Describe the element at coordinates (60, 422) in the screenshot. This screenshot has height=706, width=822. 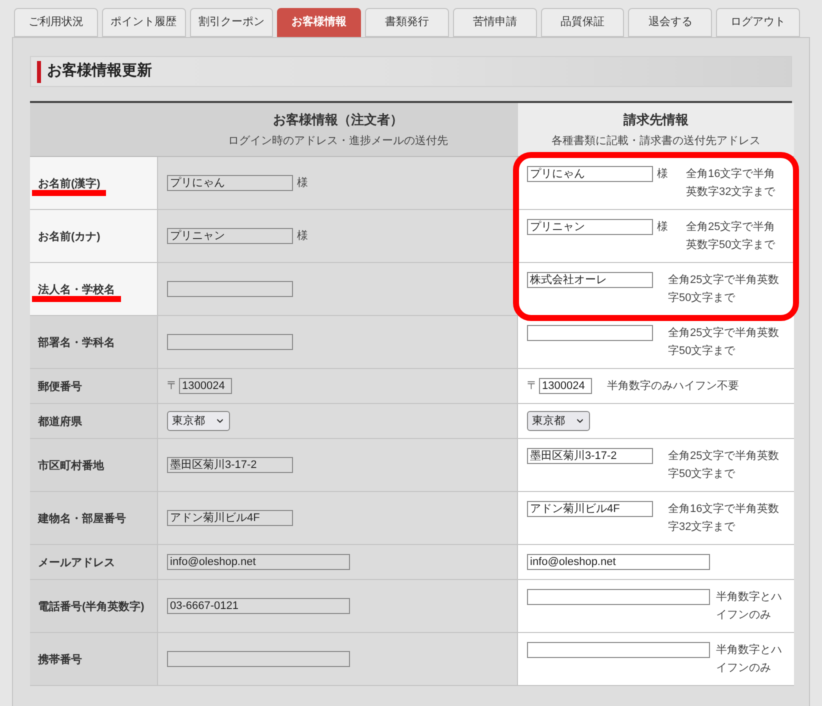
I see `row-label: 都道府県` at that location.